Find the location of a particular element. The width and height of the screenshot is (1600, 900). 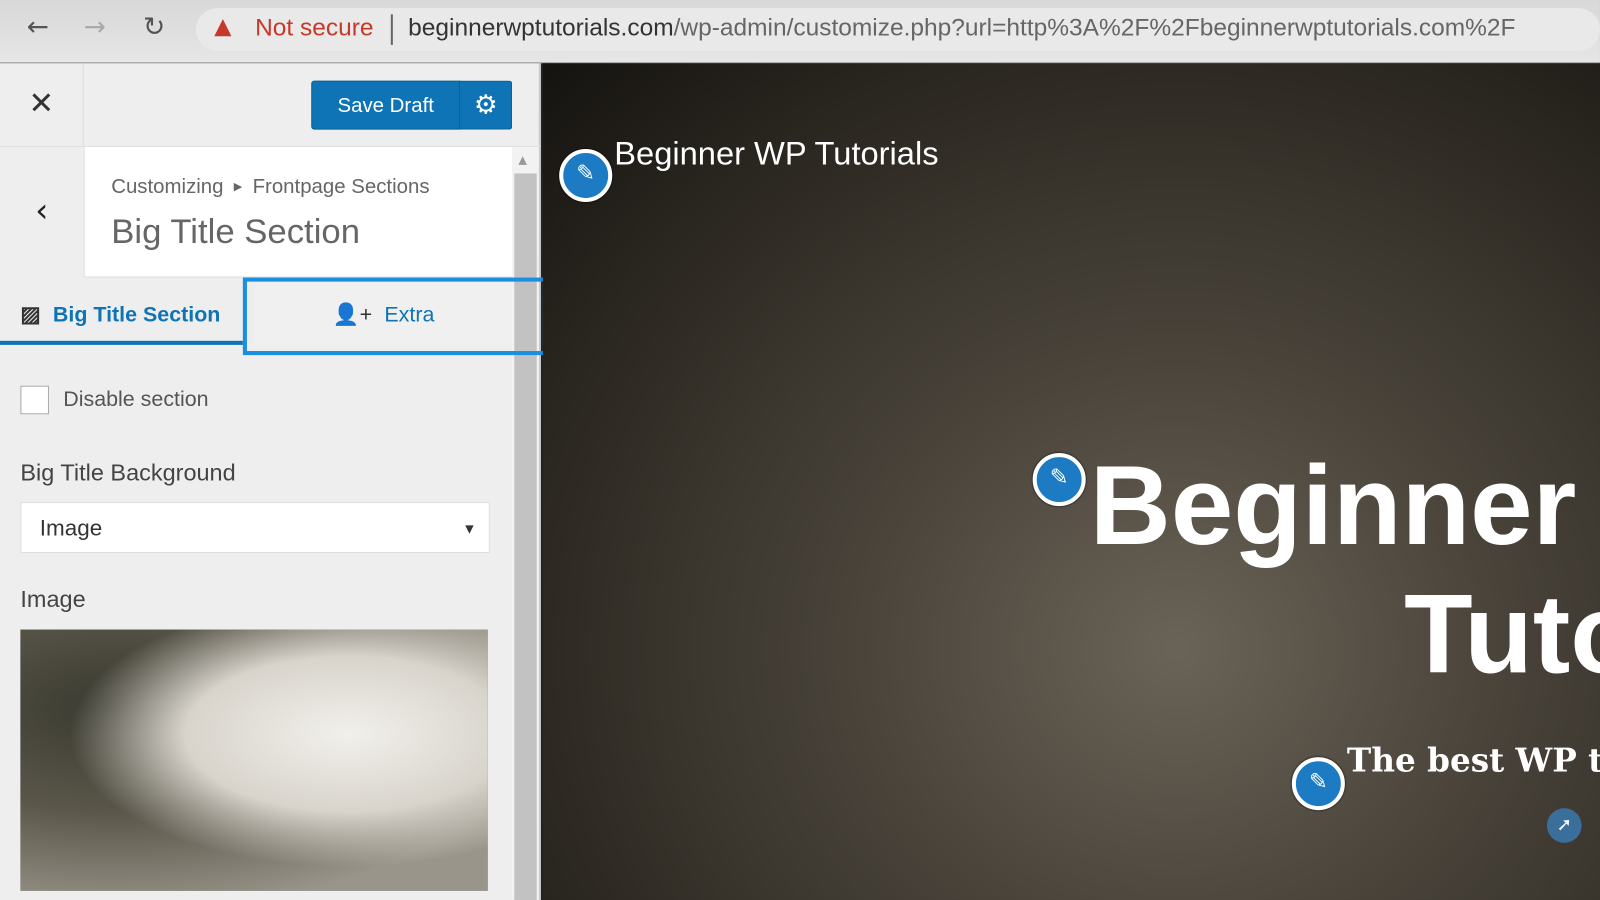

gear-icon: ⚙ is located at coordinates (486, 105).